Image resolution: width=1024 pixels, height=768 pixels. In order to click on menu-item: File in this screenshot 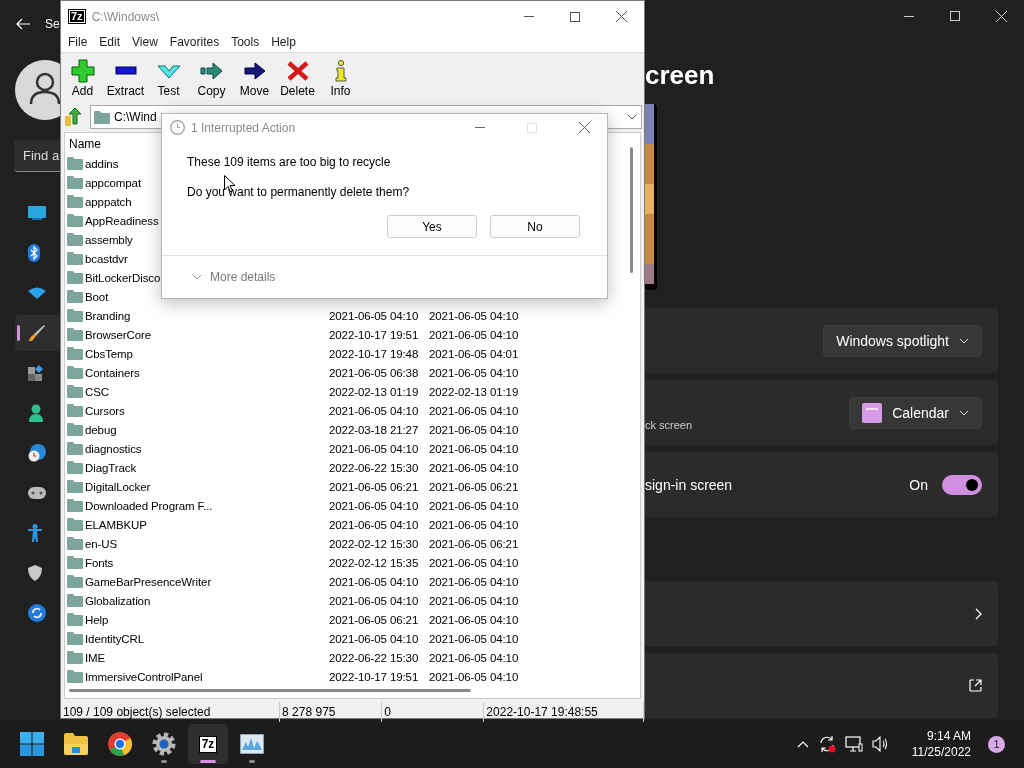, I will do `click(78, 42)`.